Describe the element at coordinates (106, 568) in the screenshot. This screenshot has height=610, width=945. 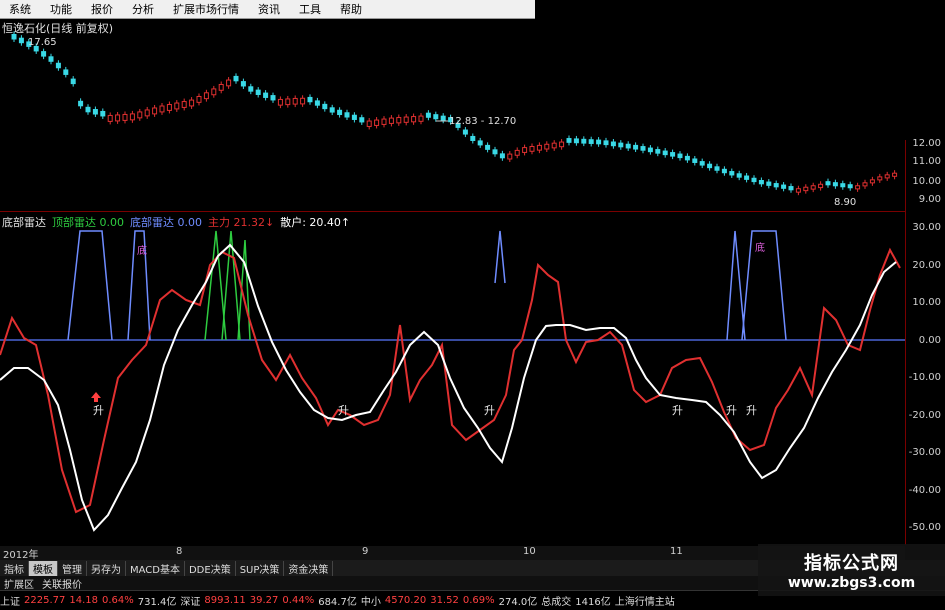
I see `indicator-tab: 另存为` at that location.